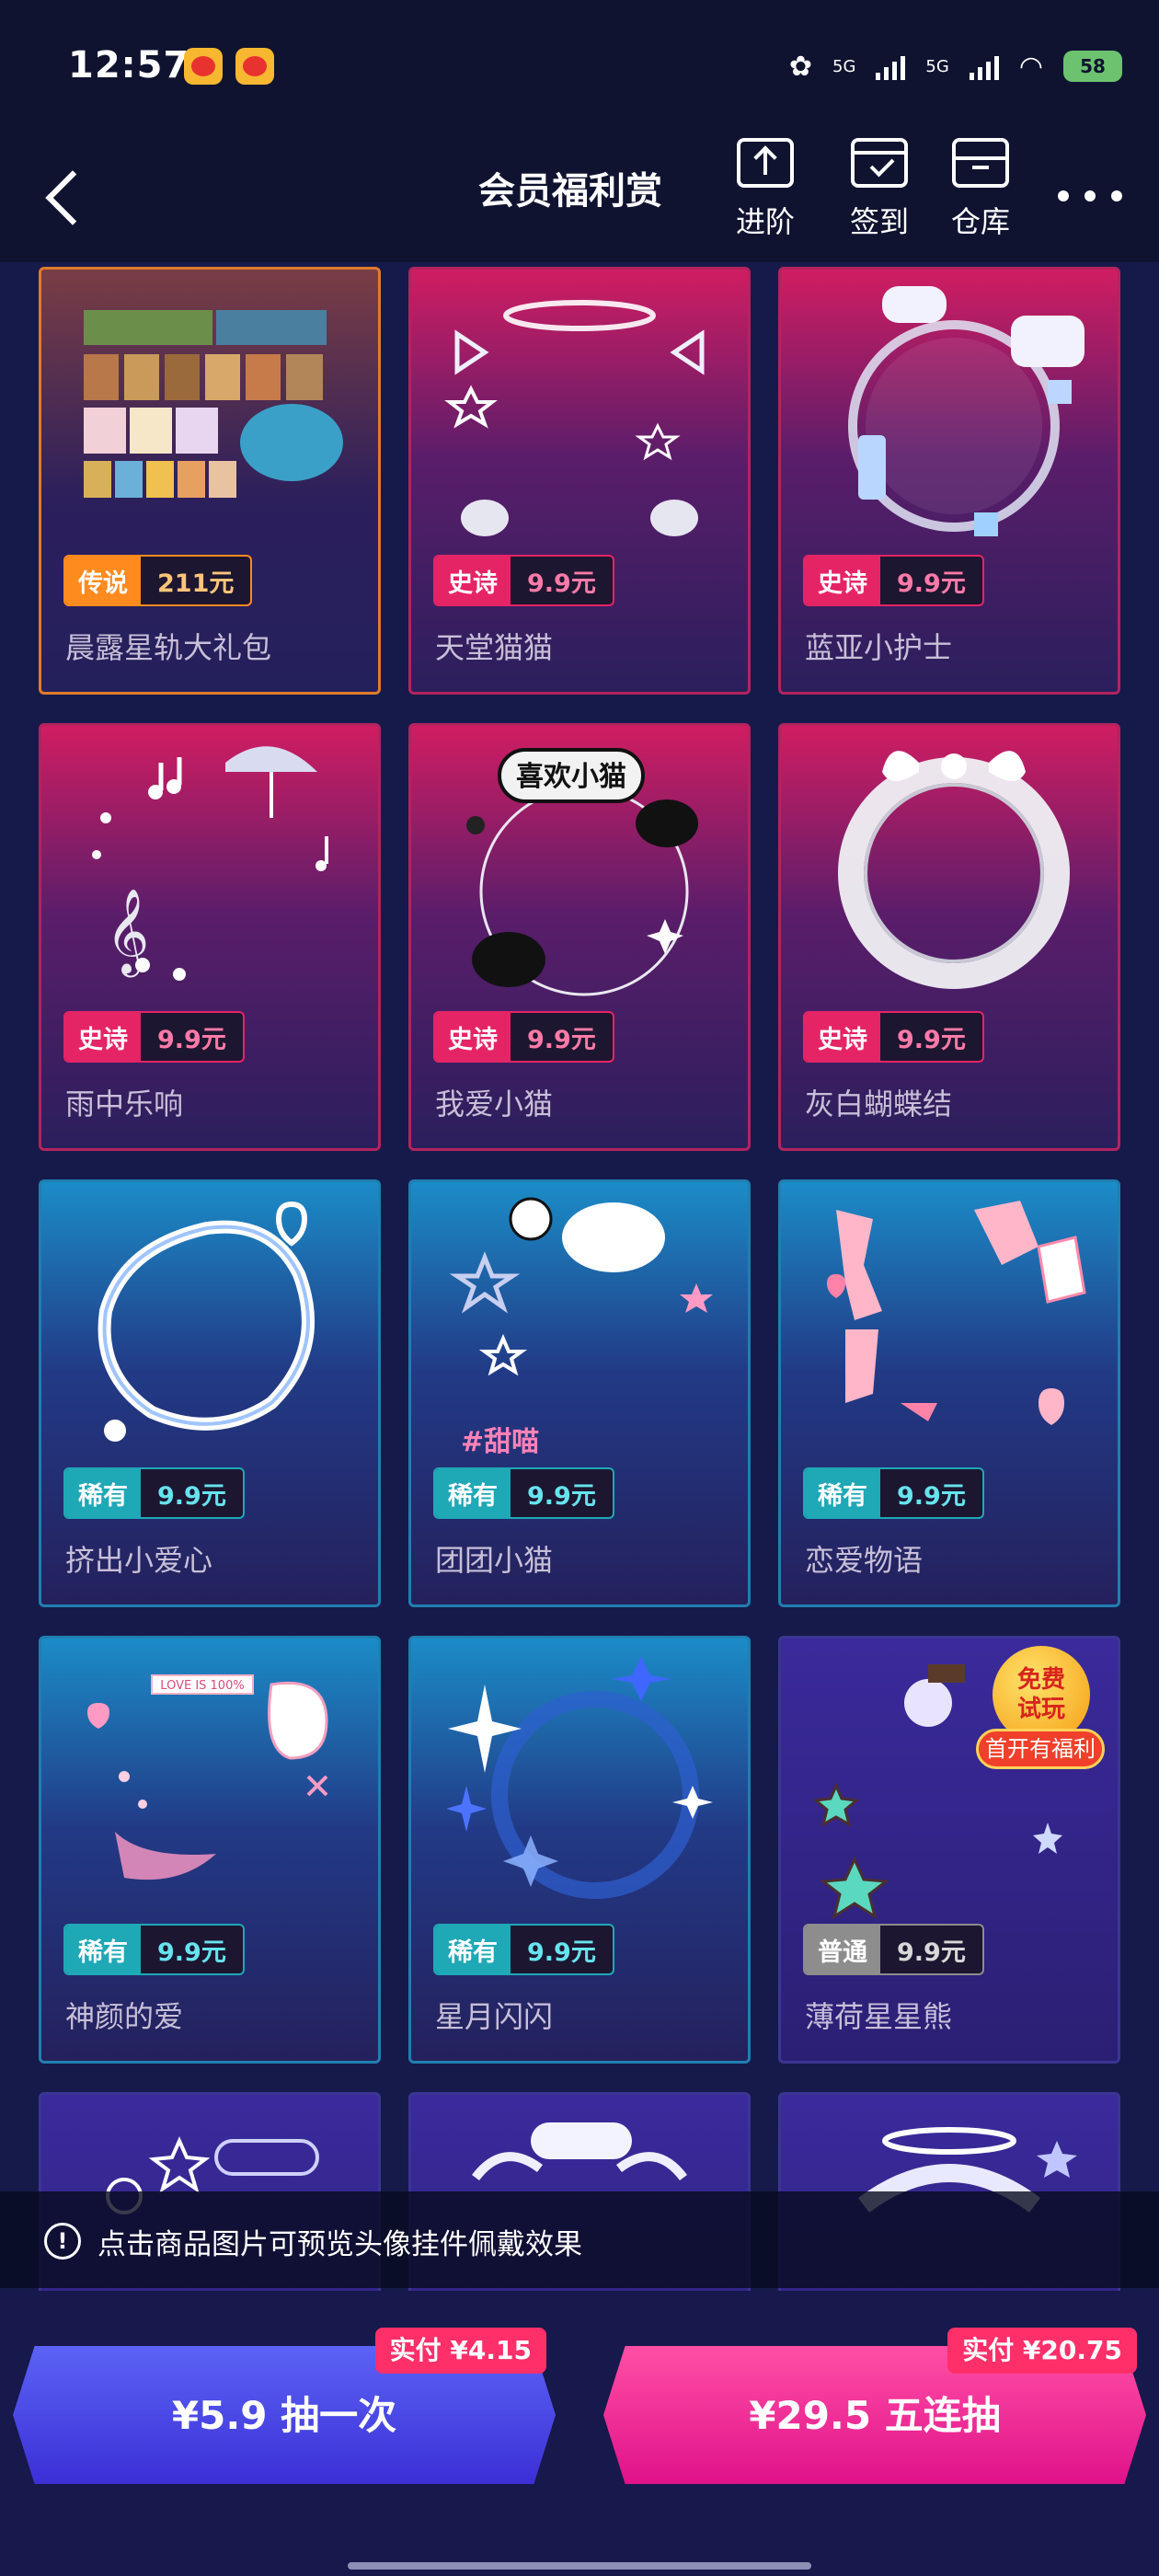 The height and width of the screenshot is (2576, 1159). I want to click on nfc-icon: ✿, so click(800, 66).